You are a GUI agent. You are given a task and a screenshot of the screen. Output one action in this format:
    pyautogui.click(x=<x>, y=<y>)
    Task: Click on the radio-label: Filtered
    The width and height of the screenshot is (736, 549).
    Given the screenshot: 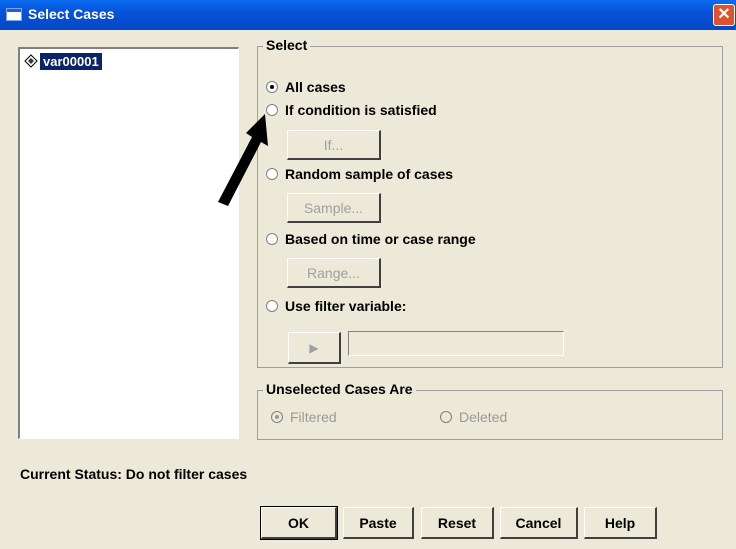 What is the action you would take?
    pyautogui.click(x=313, y=417)
    